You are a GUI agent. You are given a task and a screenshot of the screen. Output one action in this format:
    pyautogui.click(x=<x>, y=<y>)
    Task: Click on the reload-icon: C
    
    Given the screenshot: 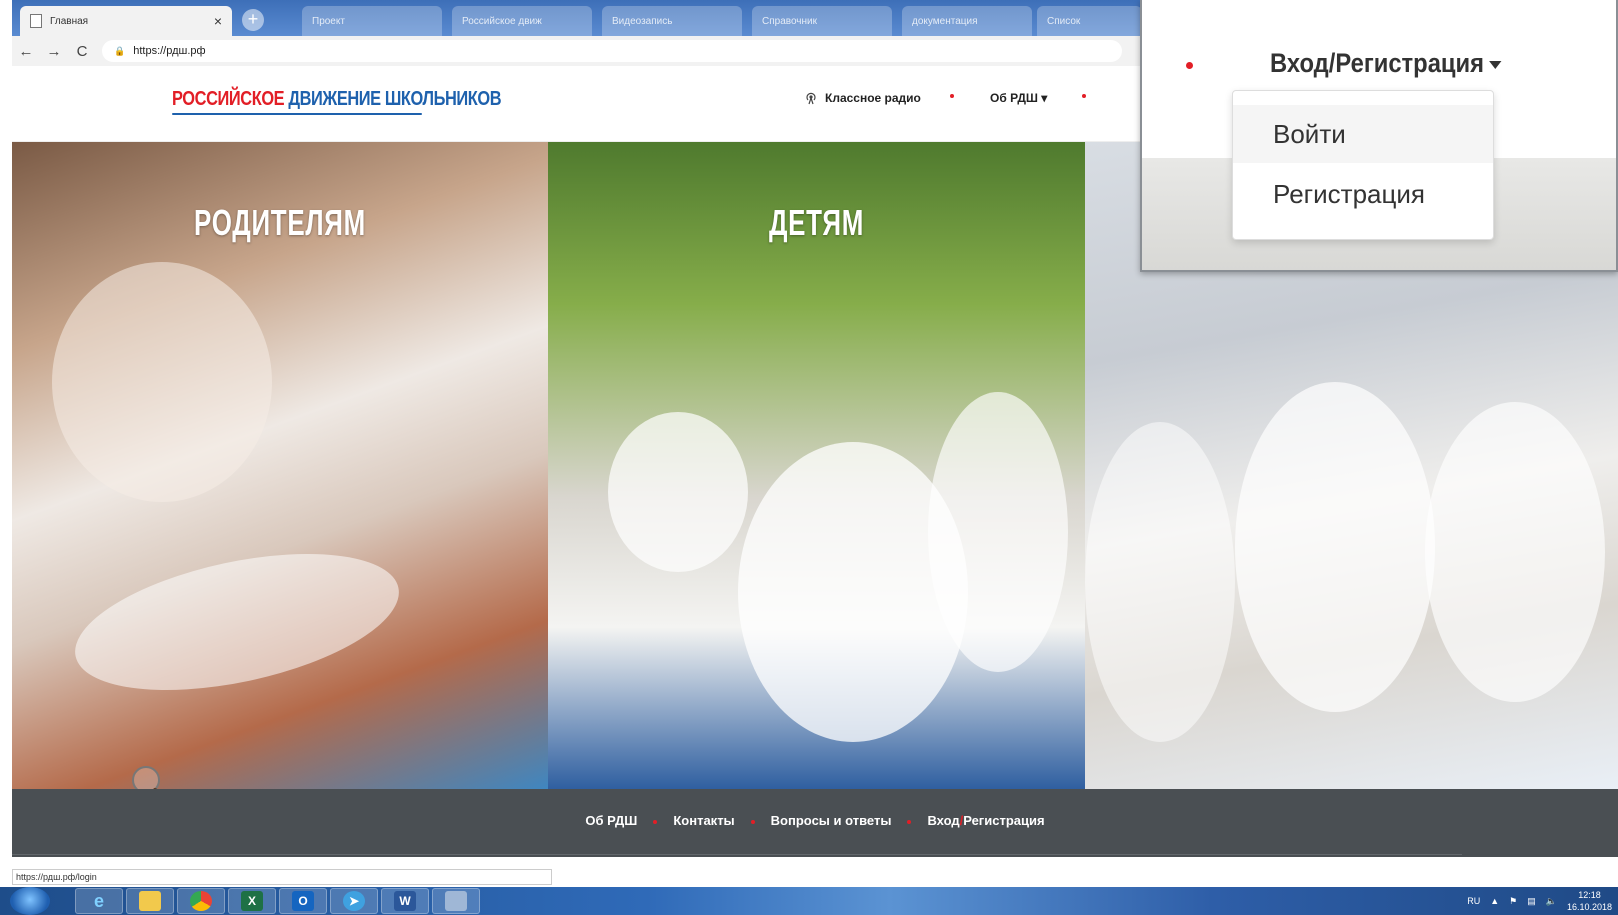 What is the action you would take?
    pyautogui.click(x=82, y=51)
    